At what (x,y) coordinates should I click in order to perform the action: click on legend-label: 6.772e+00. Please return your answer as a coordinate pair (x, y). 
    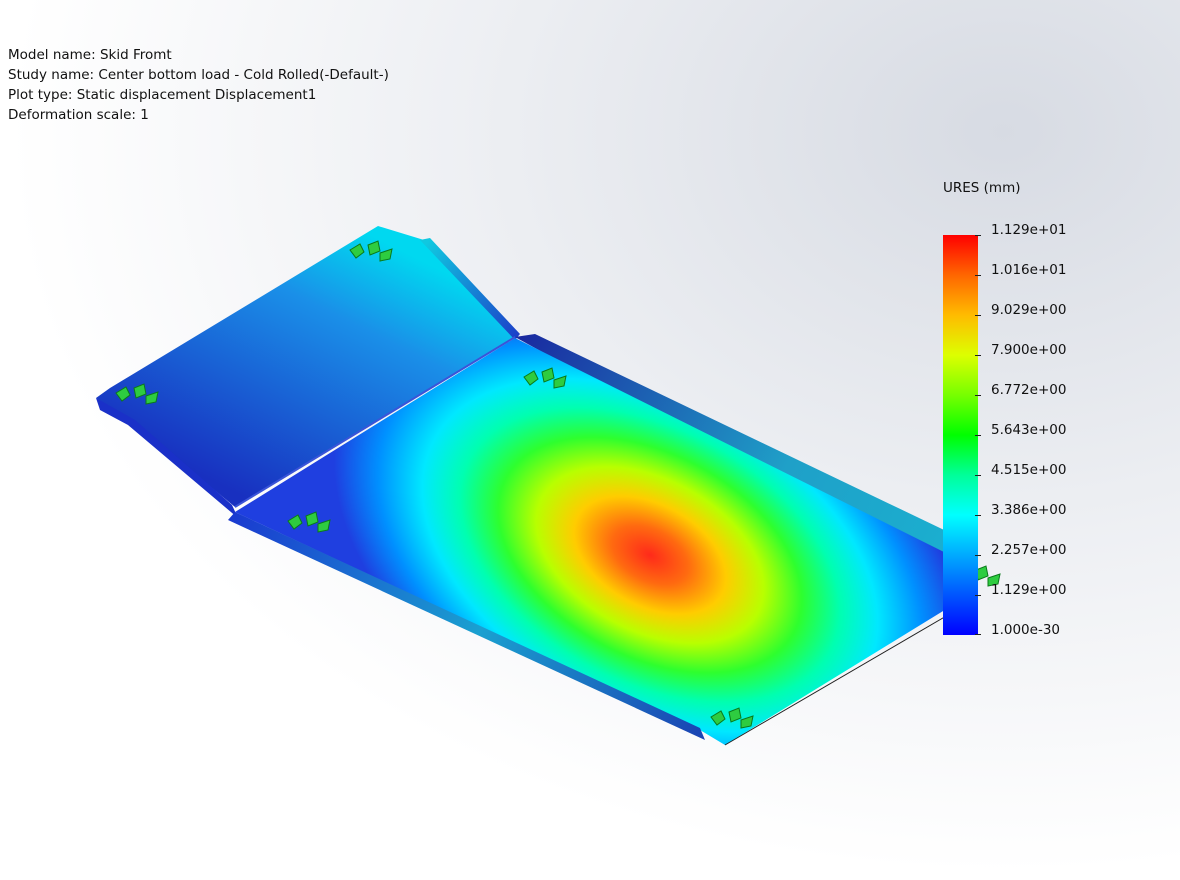
    Looking at the image, I should click on (1029, 390).